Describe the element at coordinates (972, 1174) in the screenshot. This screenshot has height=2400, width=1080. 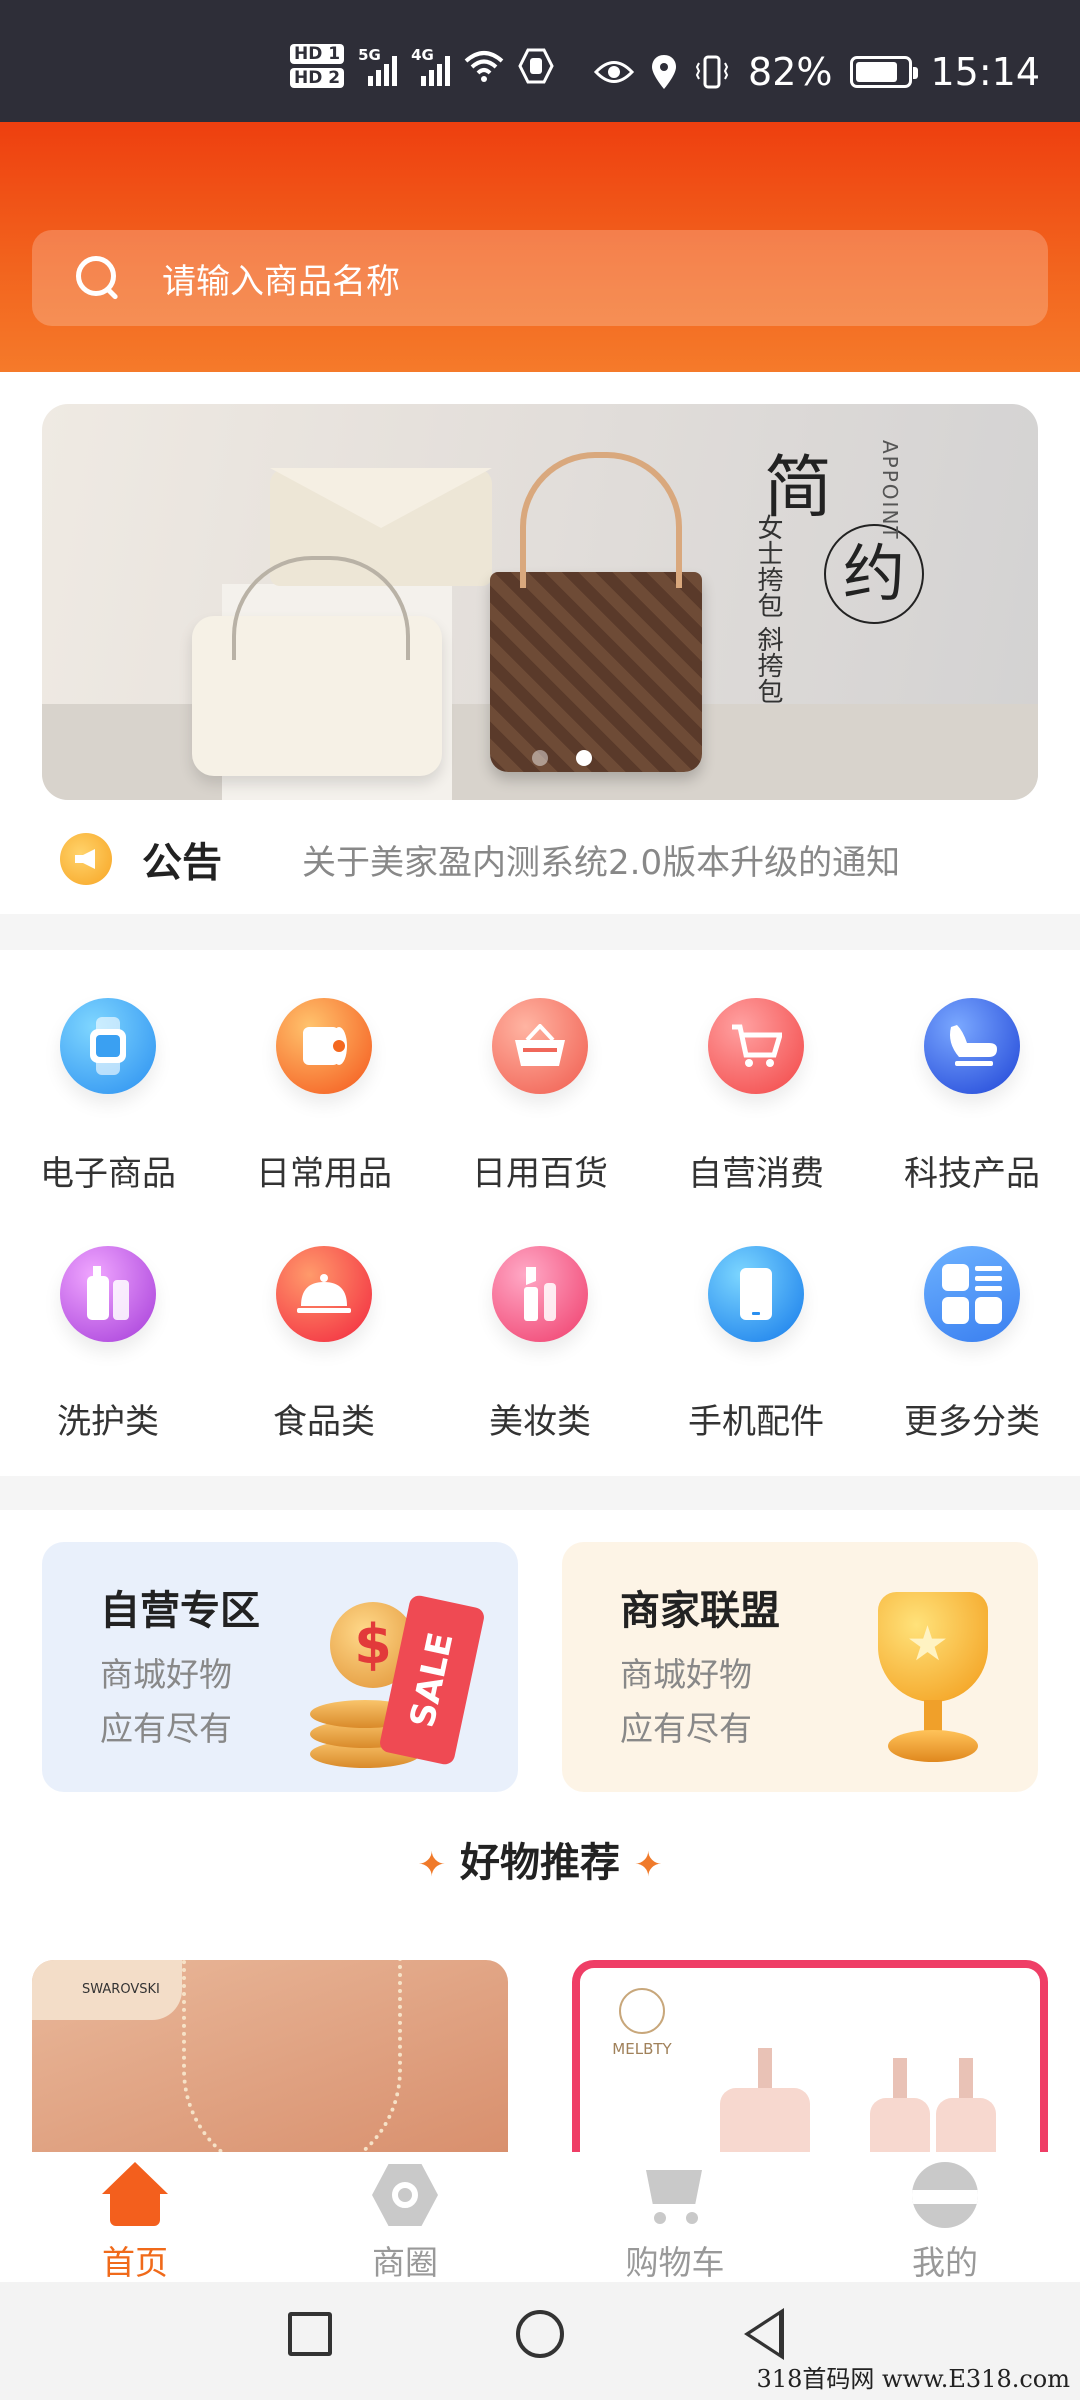
I see `category-label: 科技产品` at that location.